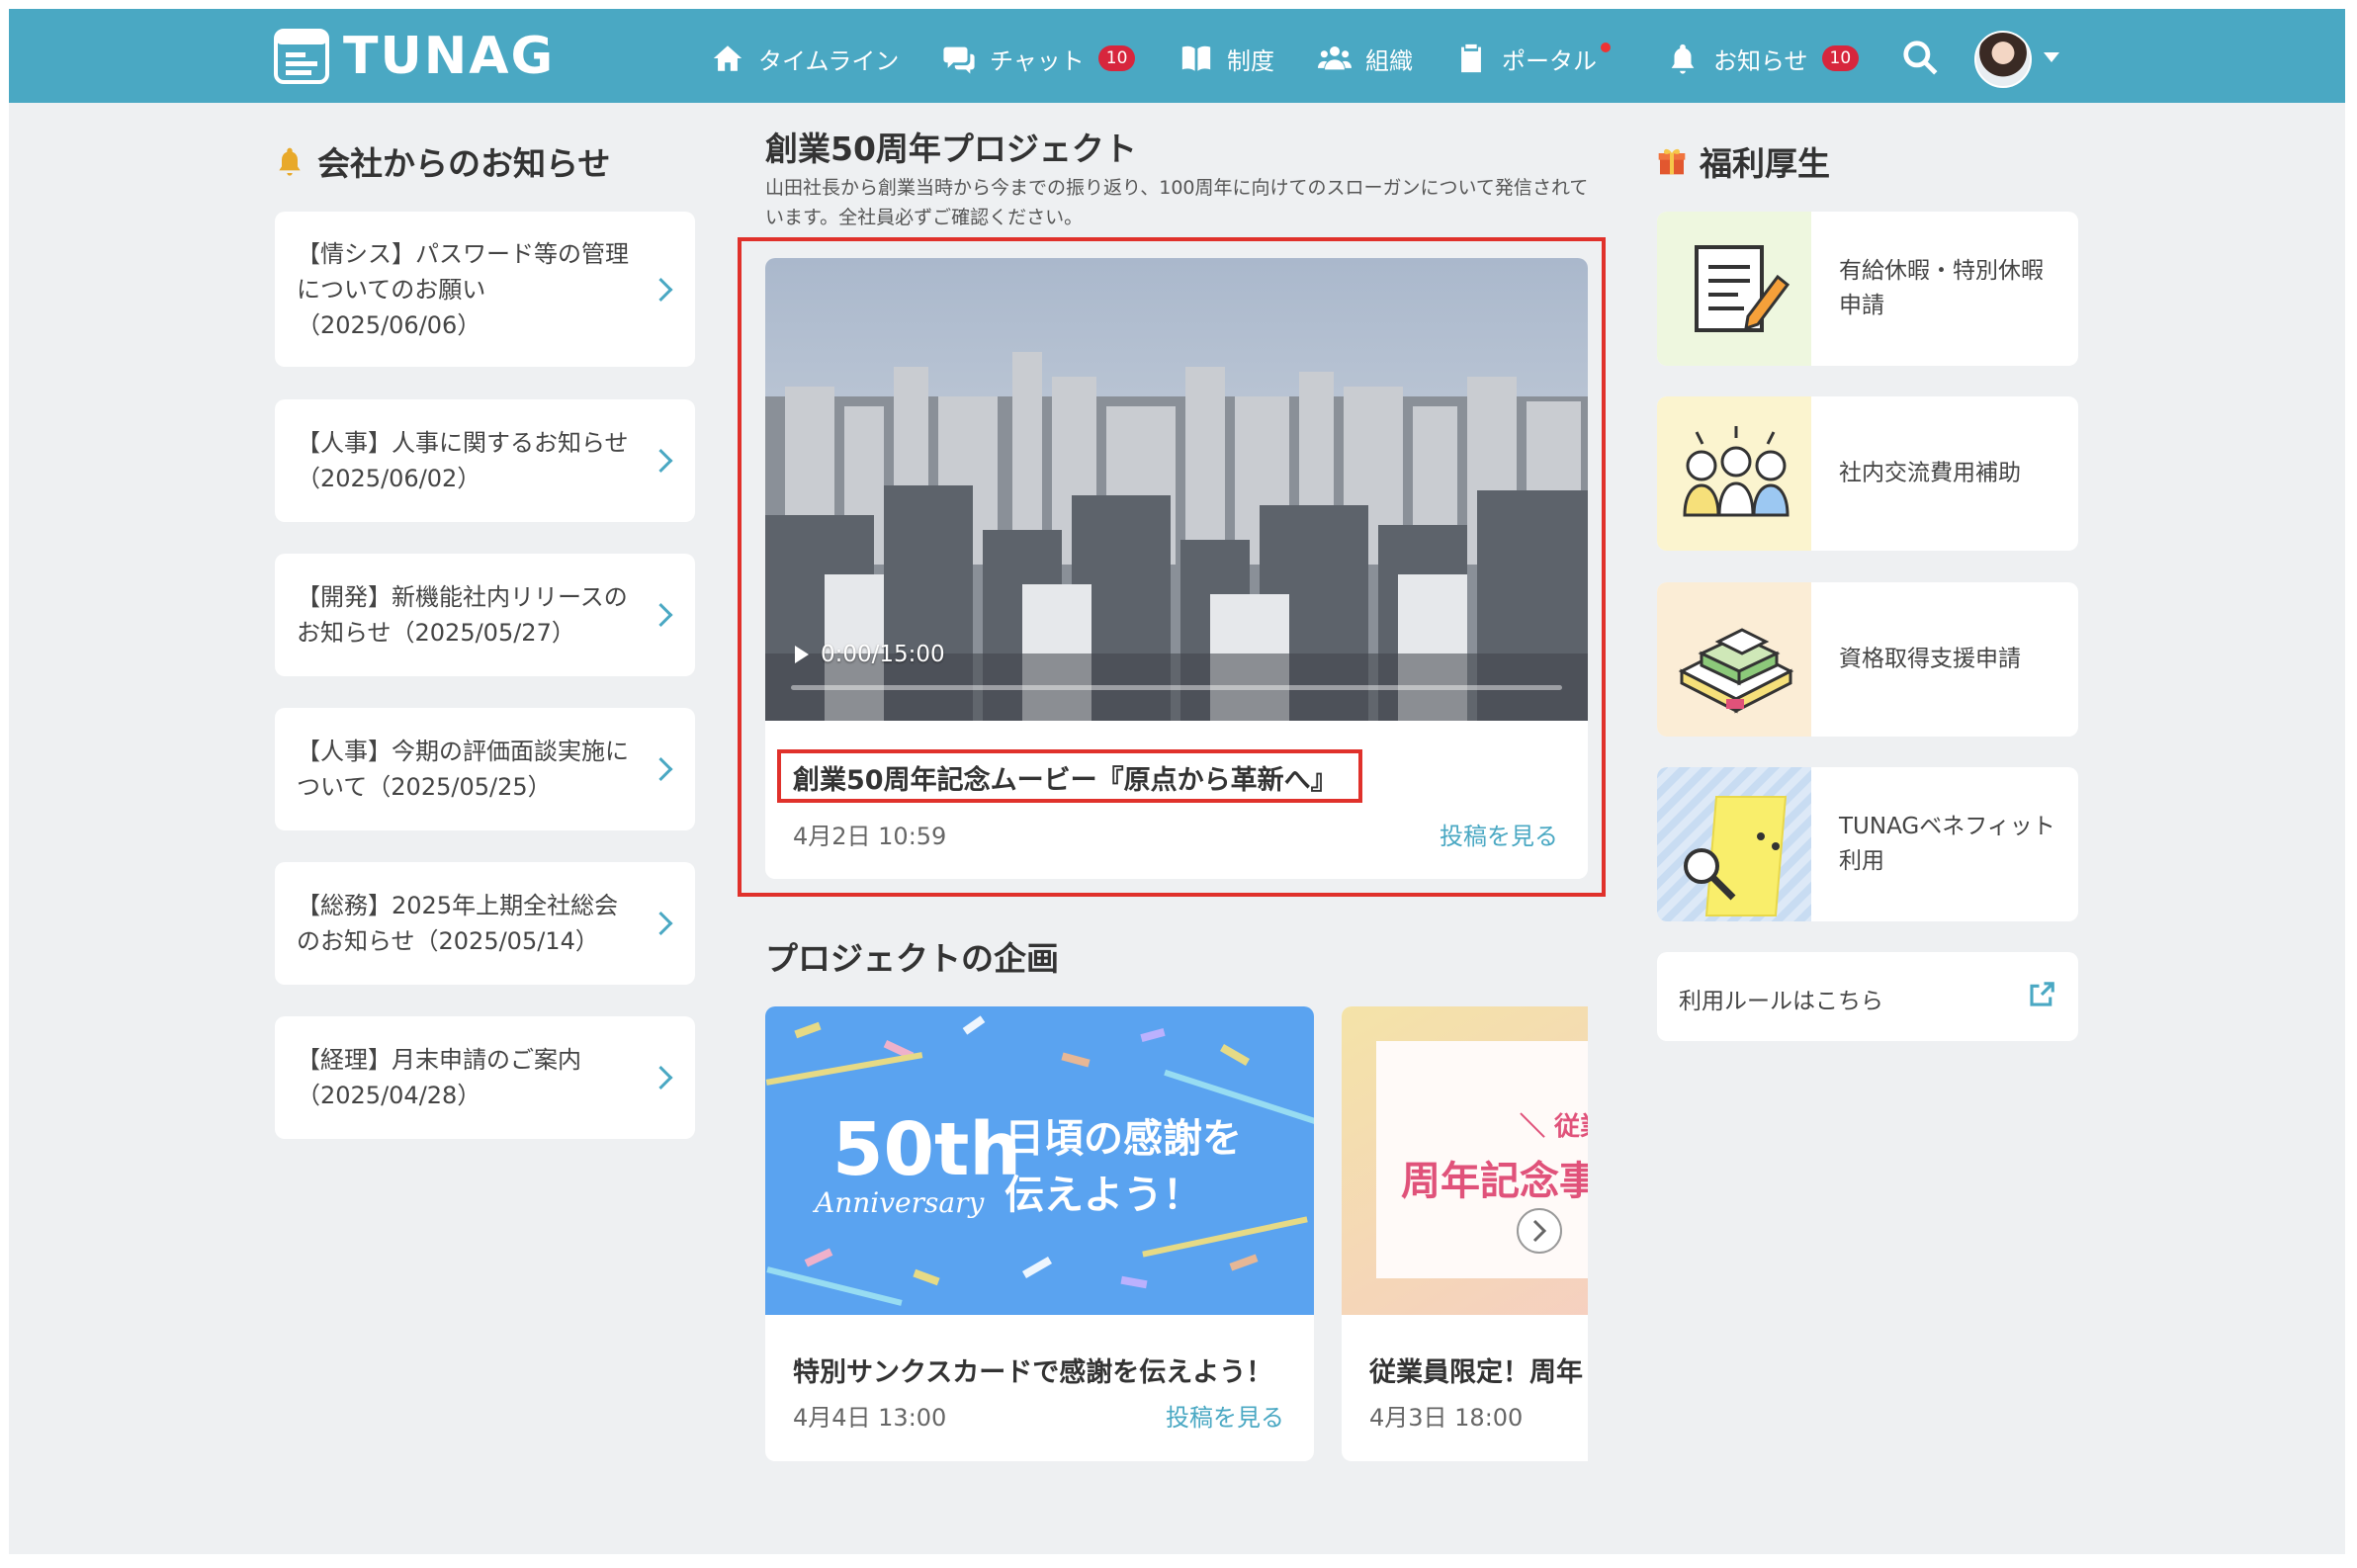 This screenshot has width=2357, height=1568. What do you see at coordinates (2051, 57) in the screenshot?
I see `chevron-down-icon` at bounding box center [2051, 57].